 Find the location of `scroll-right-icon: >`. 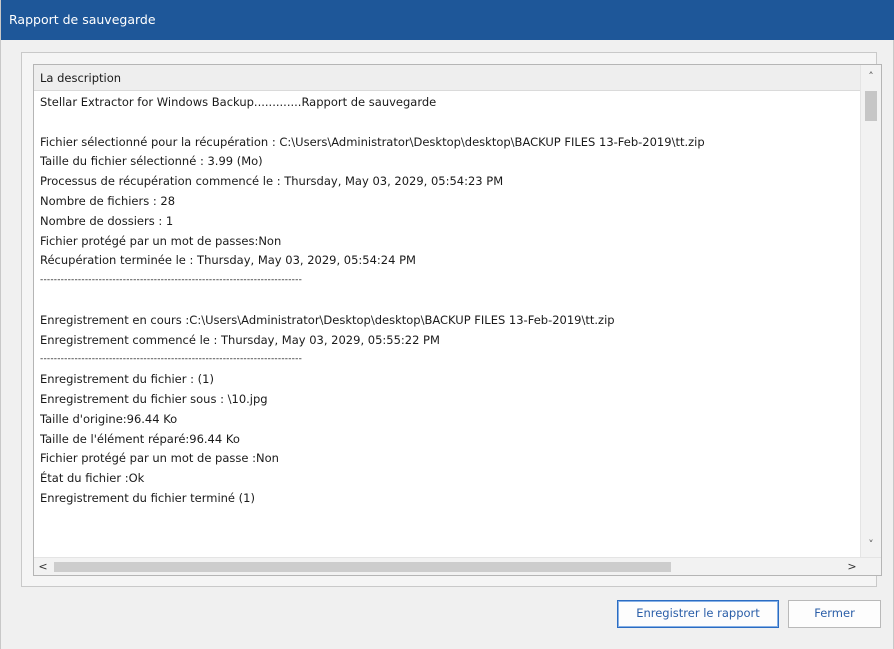

scroll-right-icon: > is located at coordinates (852, 566).